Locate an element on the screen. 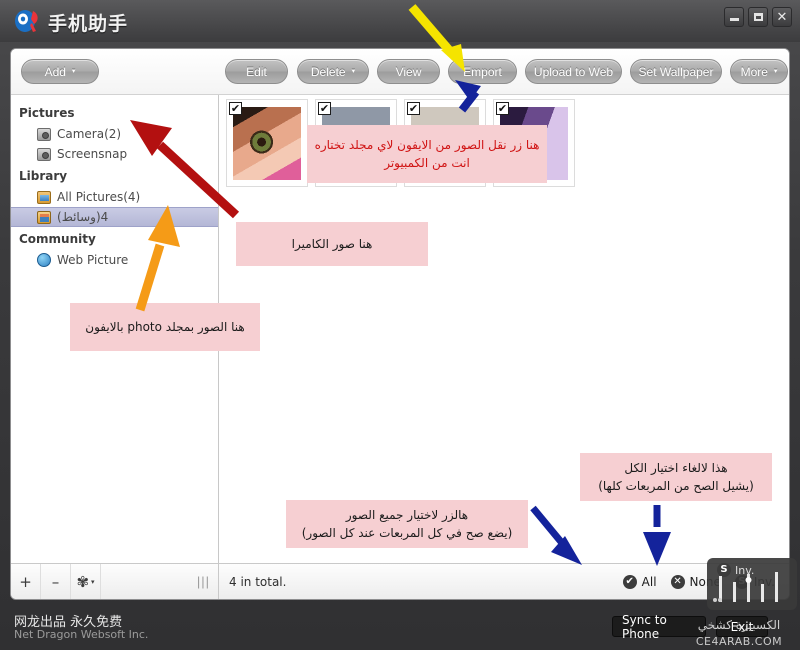 The width and height of the screenshot is (800, 650). annotation-iphone-photo-folder: هنا الصور بمجلد photo بالايفون is located at coordinates (165, 327).